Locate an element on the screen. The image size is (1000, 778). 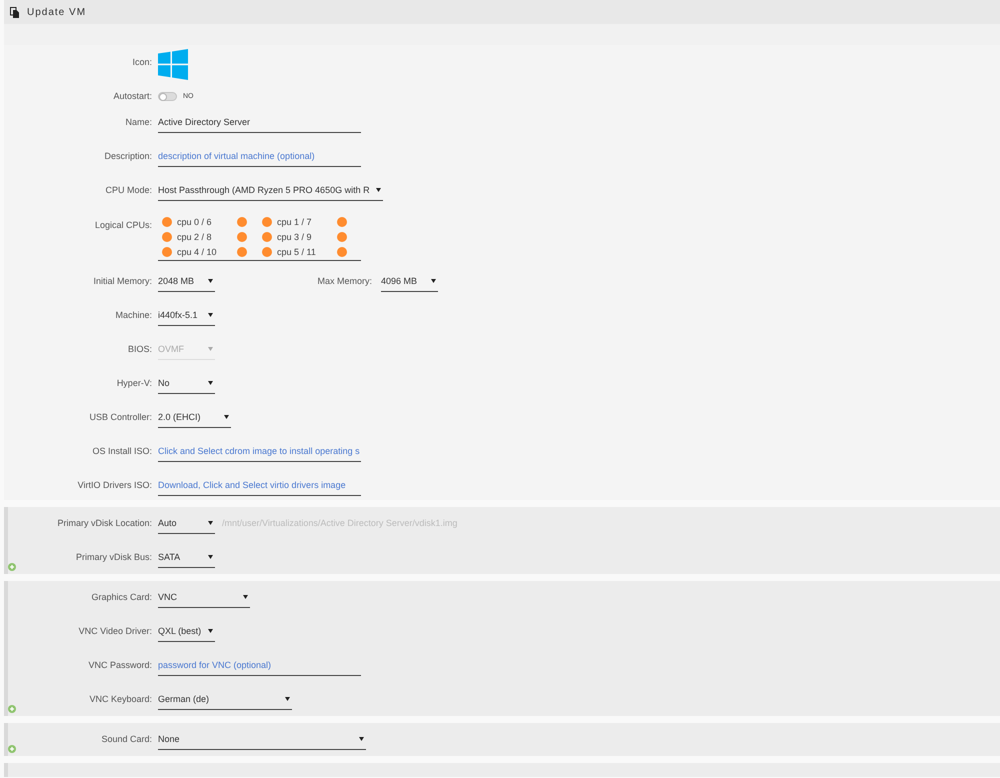
dropdown: 4096 MB is located at coordinates (409, 283).